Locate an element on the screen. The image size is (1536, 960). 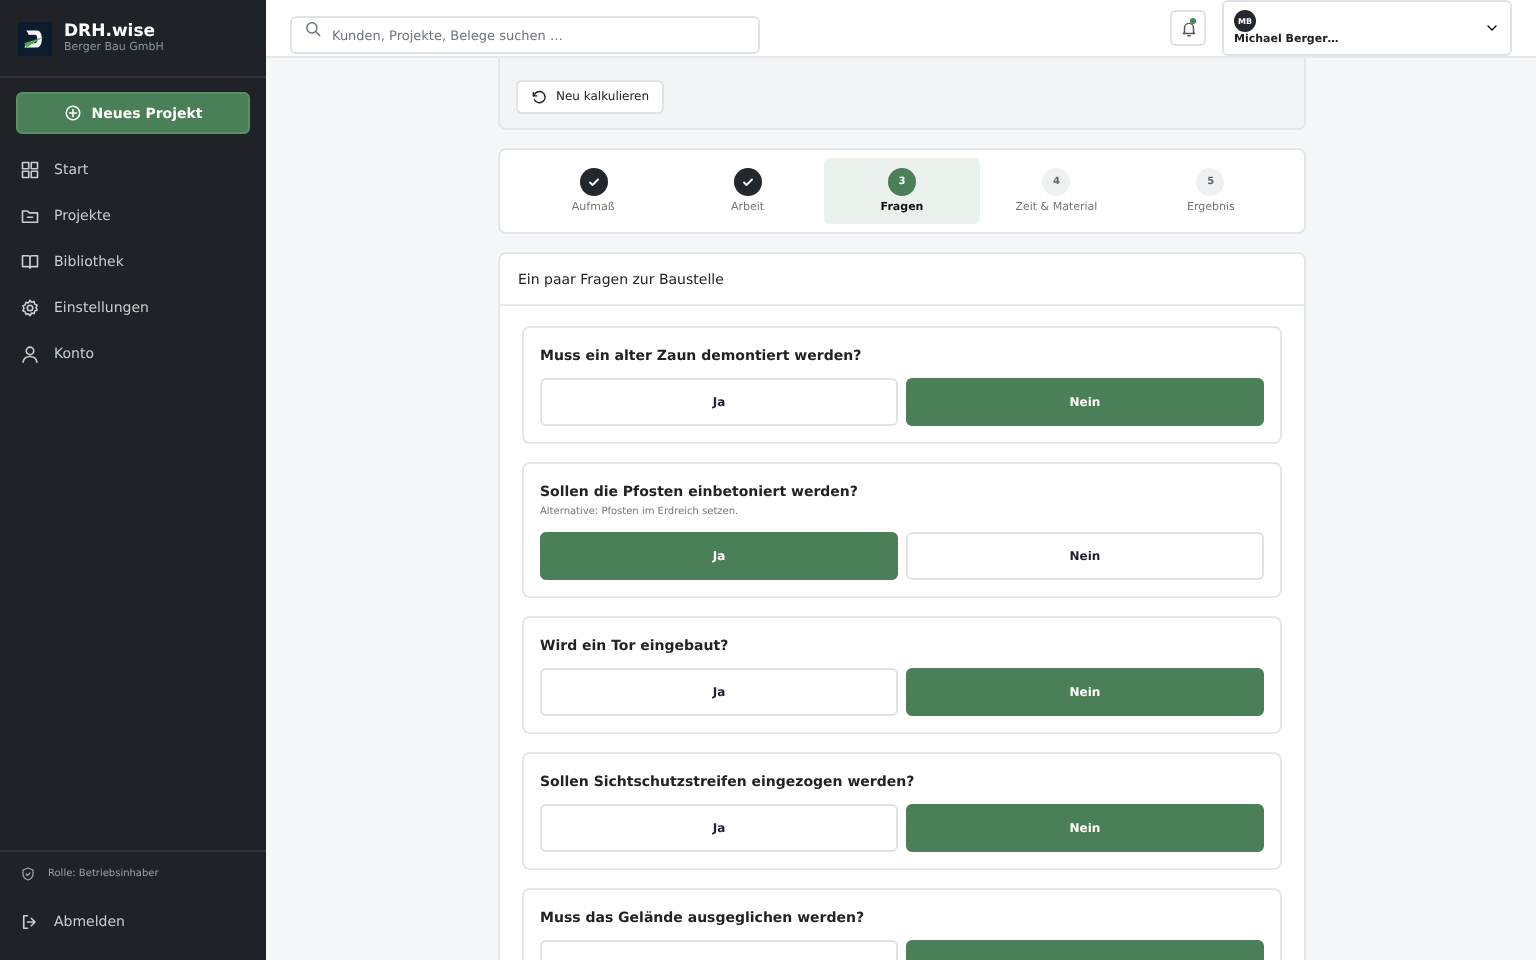
refresh-icon is located at coordinates (539, 97).